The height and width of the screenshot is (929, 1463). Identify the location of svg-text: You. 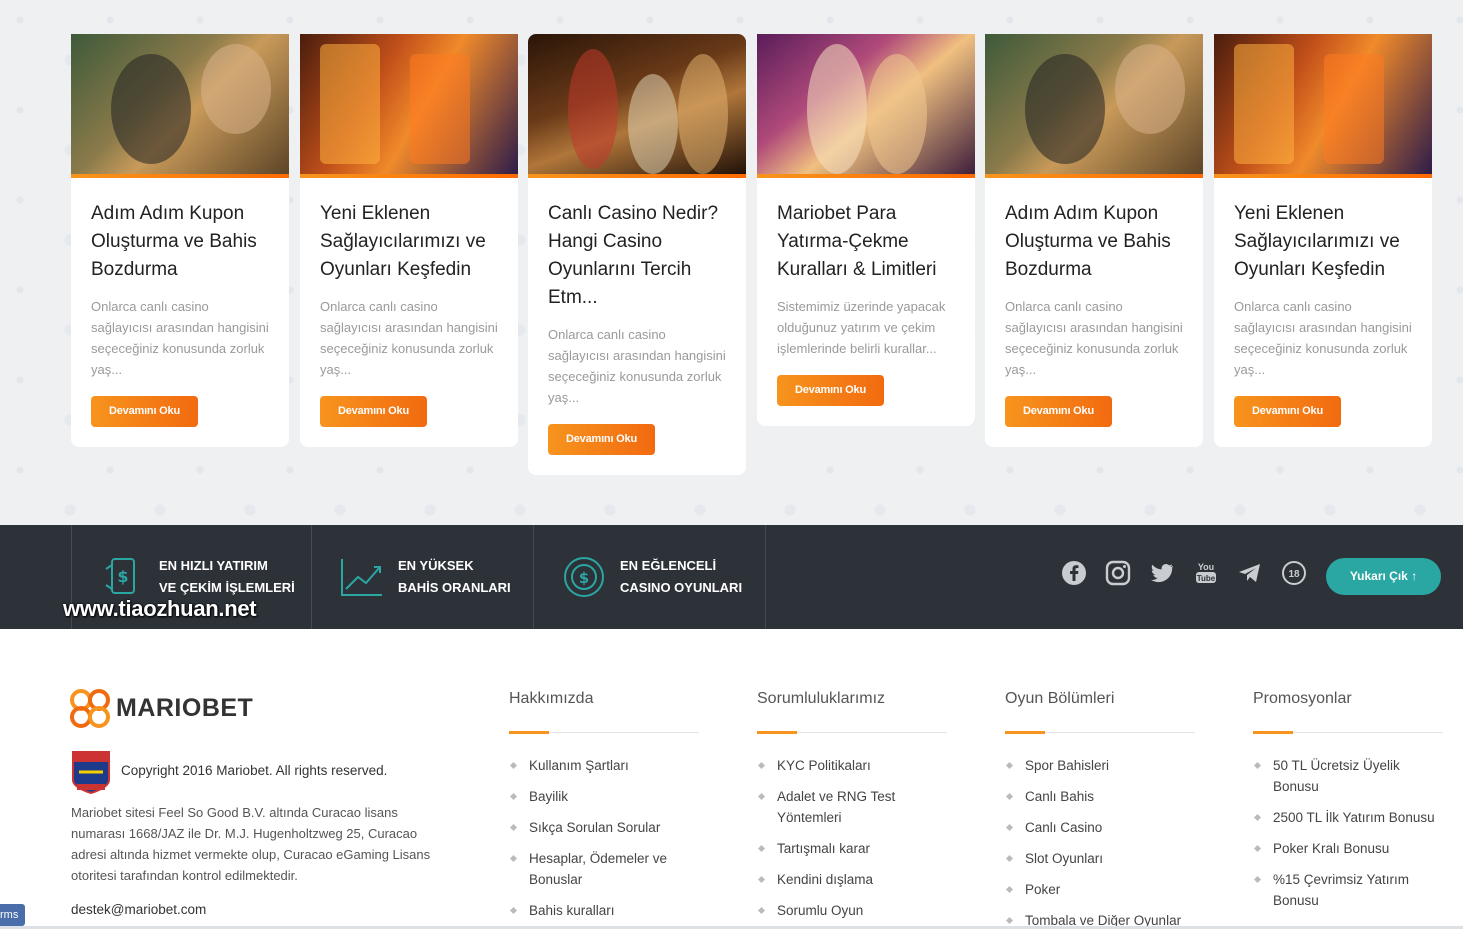
(1206, 567).